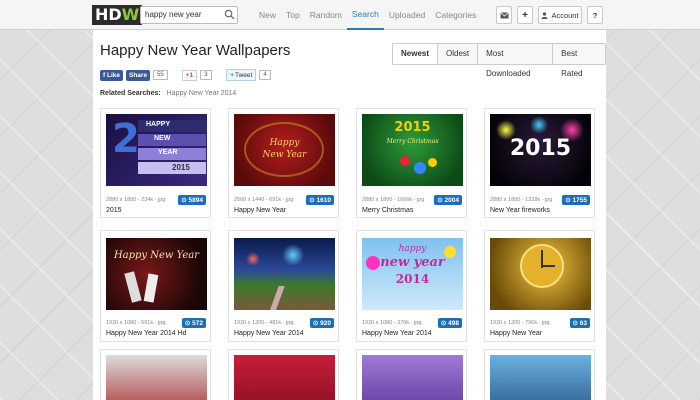  Describe the element at coordinates (138, 75) in the screenshot. I see `facebook-share-button: Share` at that location.